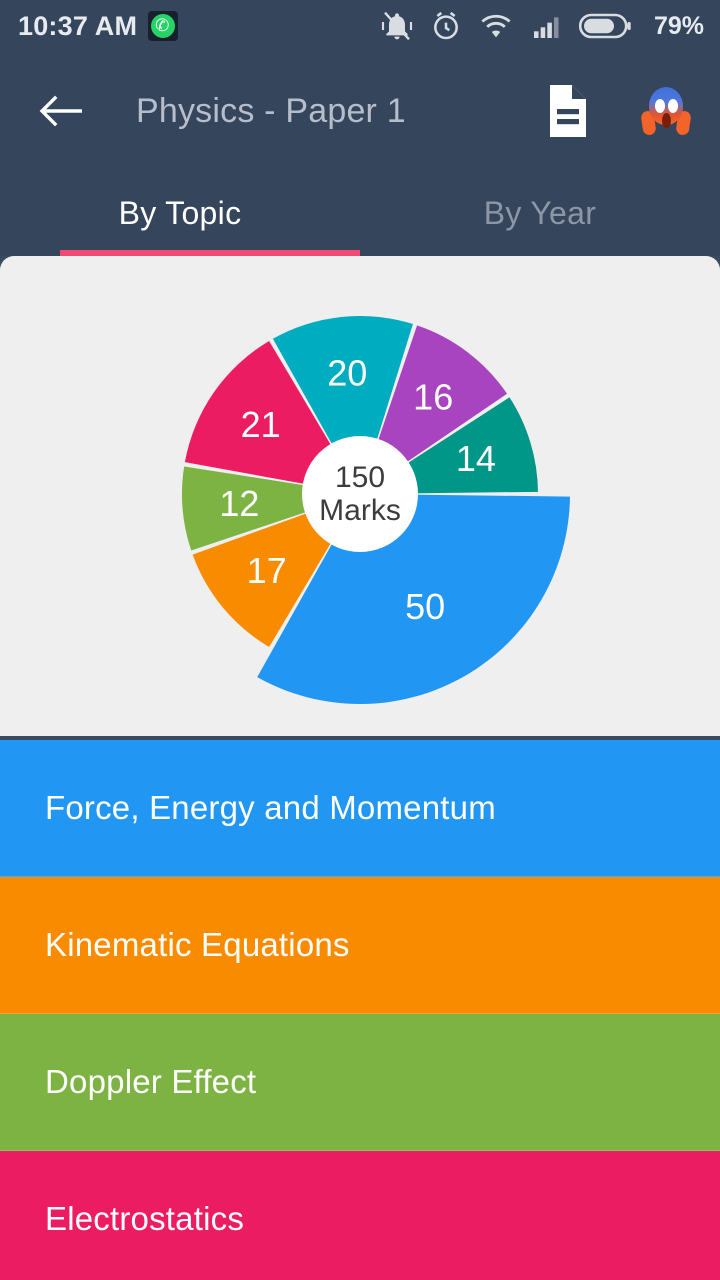 The width and height of the screenshot is (720, 1280). What do you see at coordinates (347, 373) in the screenshot?
I see `donut-slice-value: 20` at bounding box center [347, 373].